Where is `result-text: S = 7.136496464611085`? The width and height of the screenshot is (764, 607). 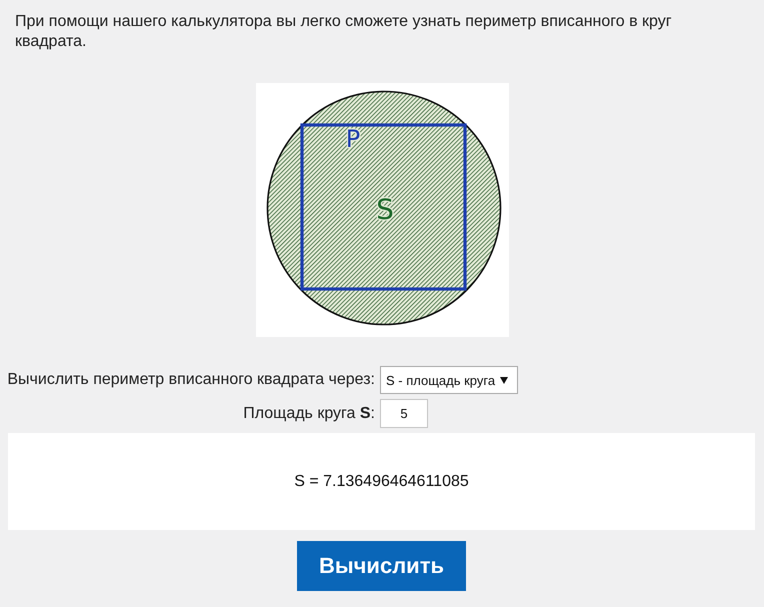
result-text: S = 7.136496464611085 is located at coordinates (381, 481).